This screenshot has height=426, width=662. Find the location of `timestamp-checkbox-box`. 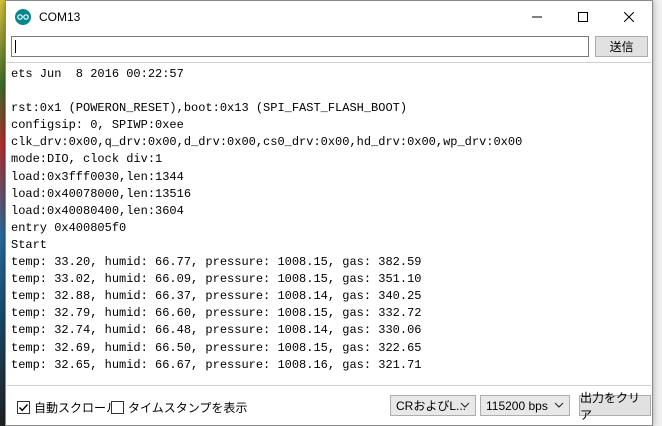

timestamp-checkbox-box is located at coordinates (117, 407).